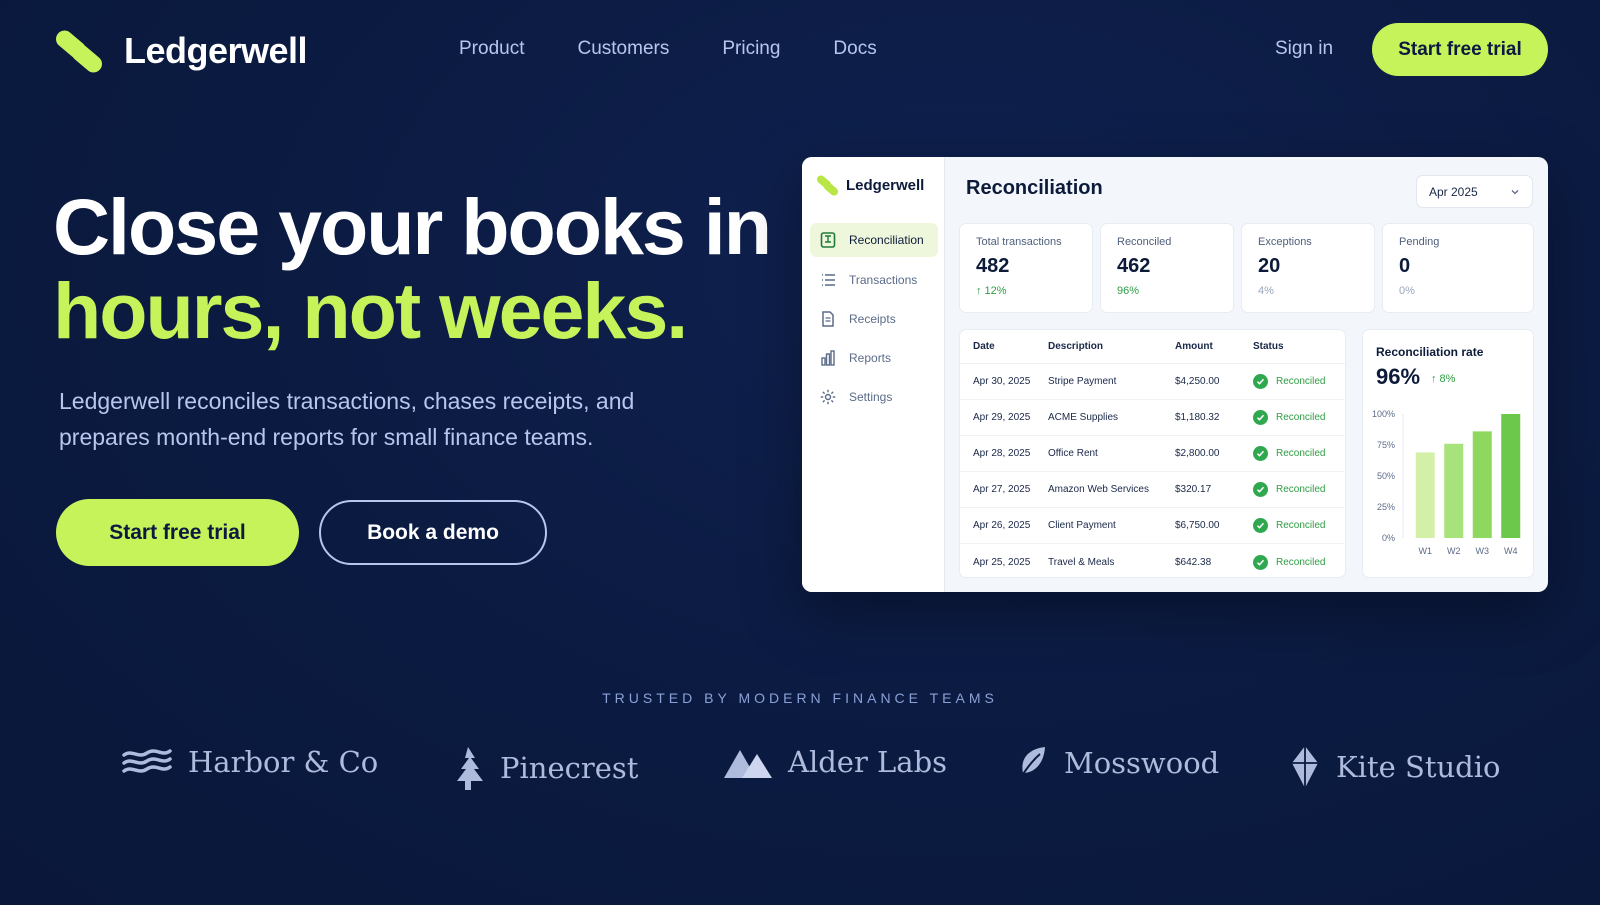 The image size is (1600, 905). I want to click on hero-start-trial-button: Start free trial, so click(177, 532).